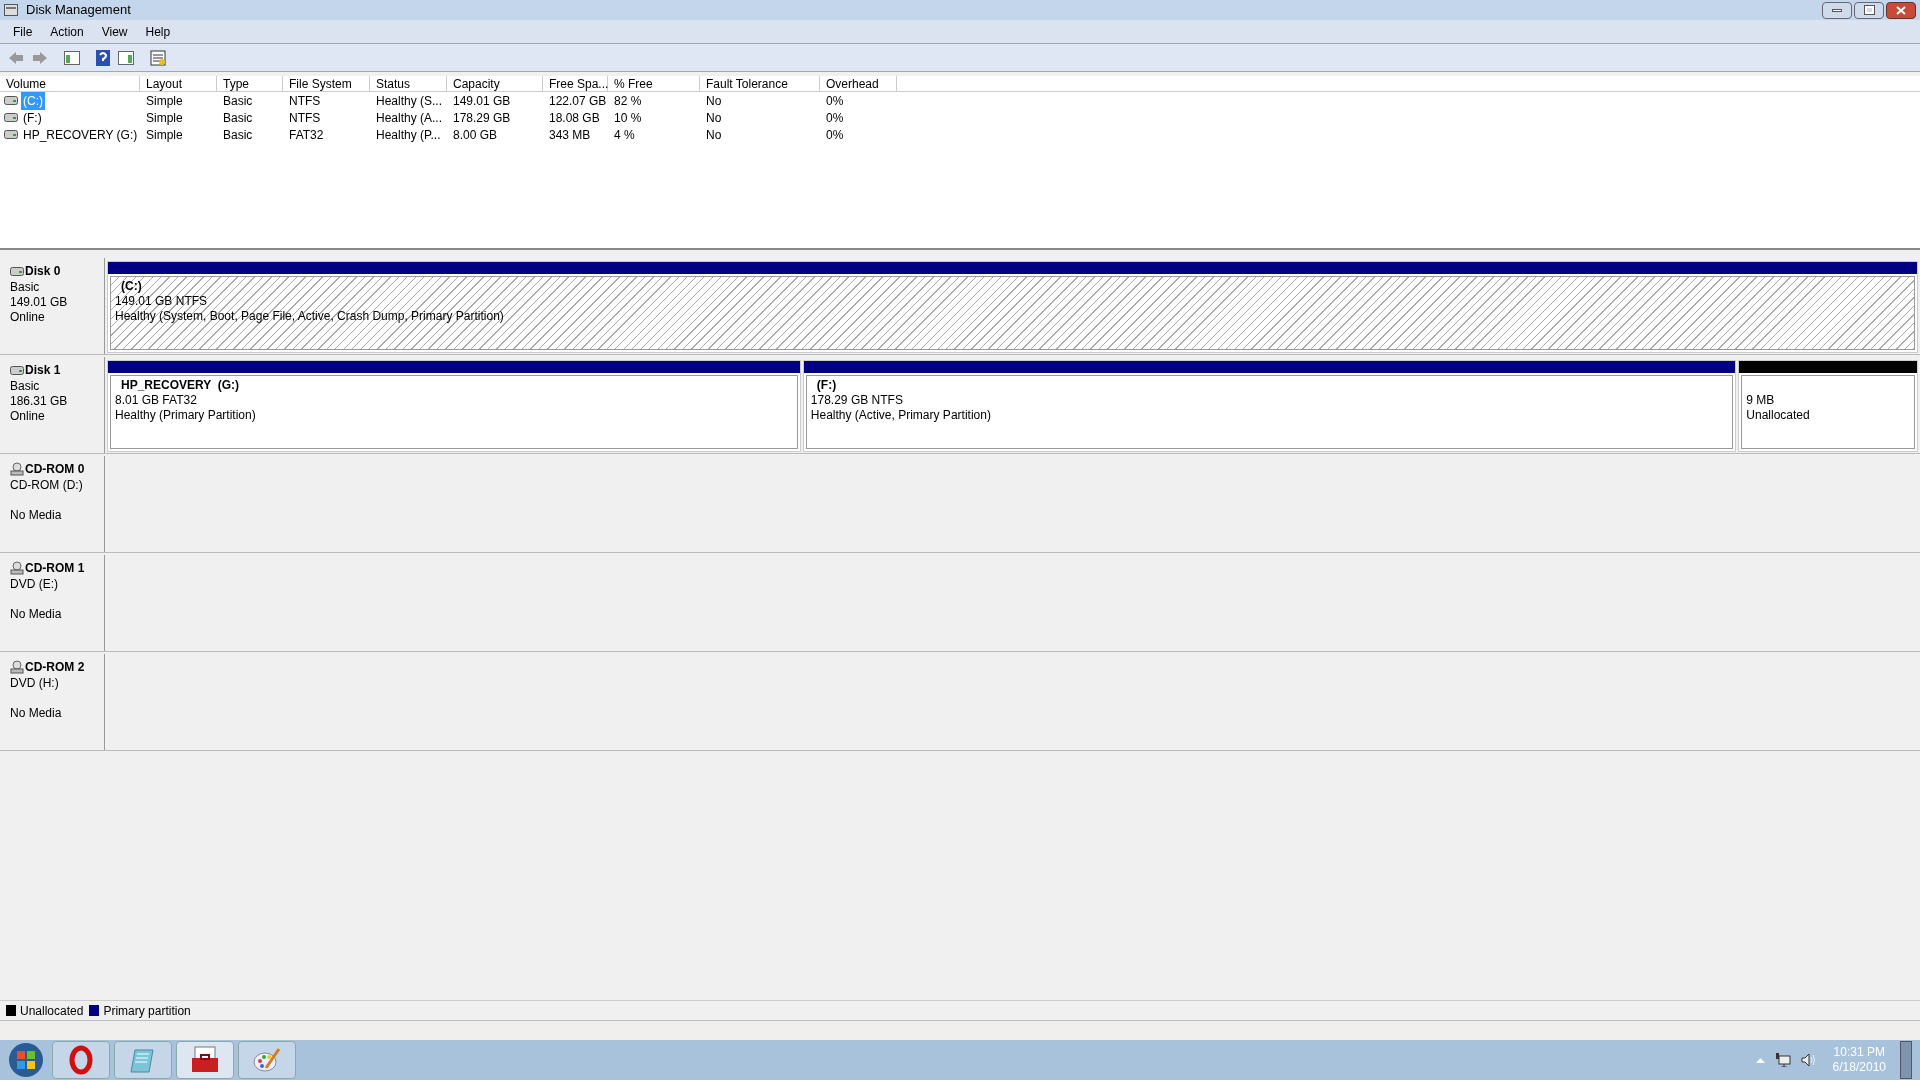 This screenshot has height=1080, width=1920. Describe the element at coordinates (11, 10) in the screenshot. I see `app-icon` at that location.